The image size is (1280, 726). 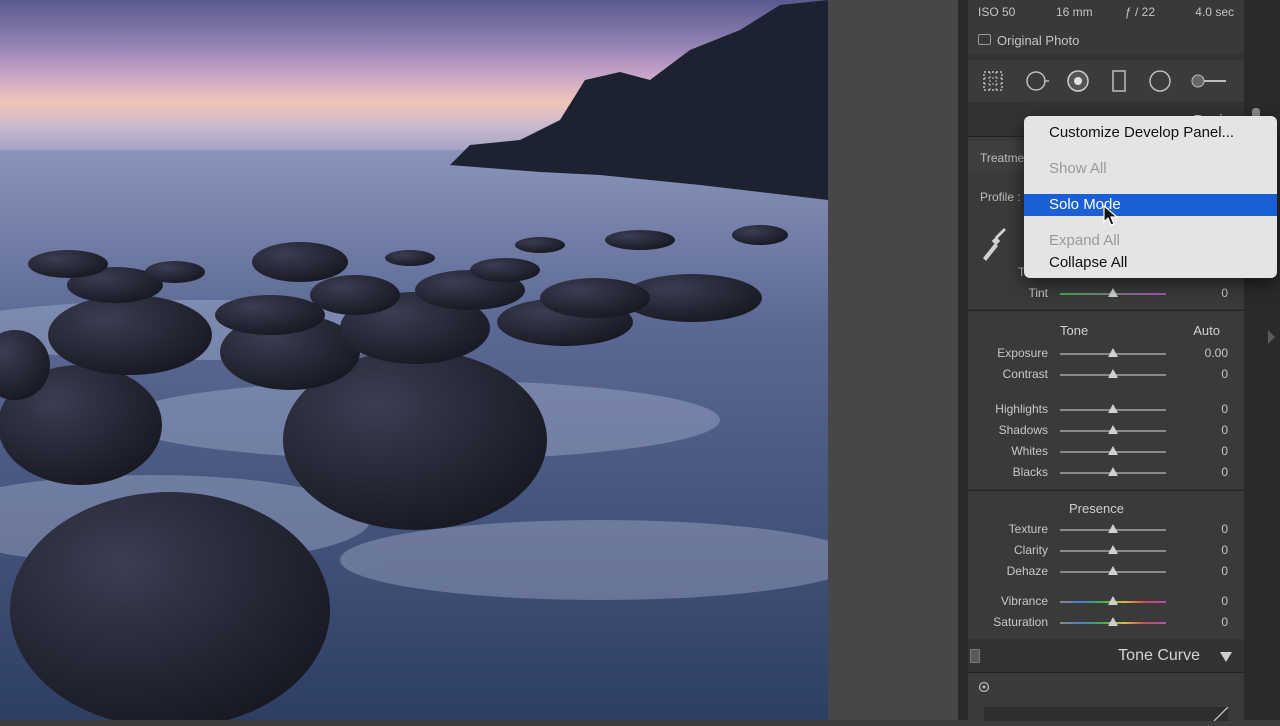 What do you see at coordinates (1106, 430) in the screenshot?
I see `shadows-slider: Shadows 0` at bounding box center [1106, 430].